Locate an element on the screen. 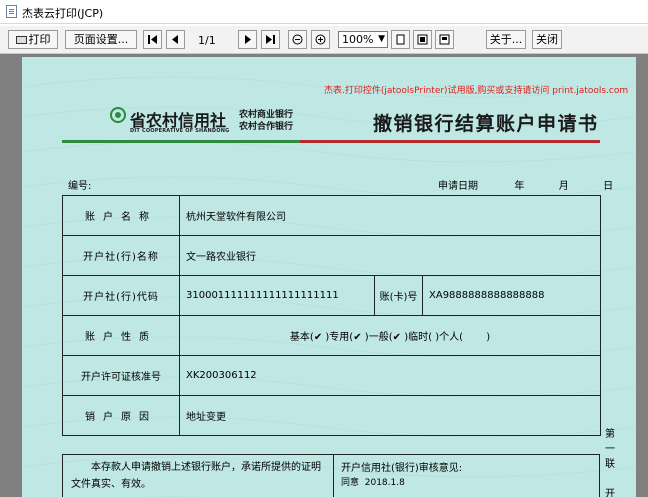 The width and height of the screenshot is (648, 497). fit-width-icon is located at coordinates (422, 39).